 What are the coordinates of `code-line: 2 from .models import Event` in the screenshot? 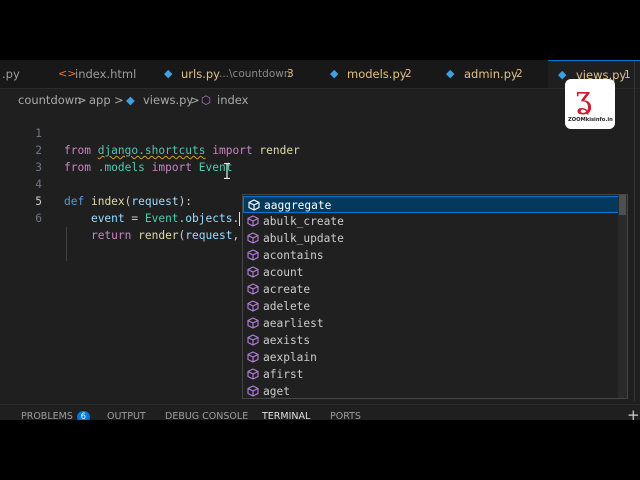 It's located at (320, 149).